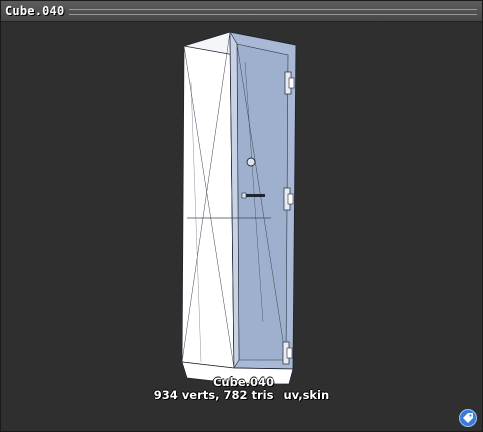 This screenshot has width=483, height=432. Describe the element at coordinates (248, 395) in the screenshot. I see `tri-count: 782 tris` at that location.